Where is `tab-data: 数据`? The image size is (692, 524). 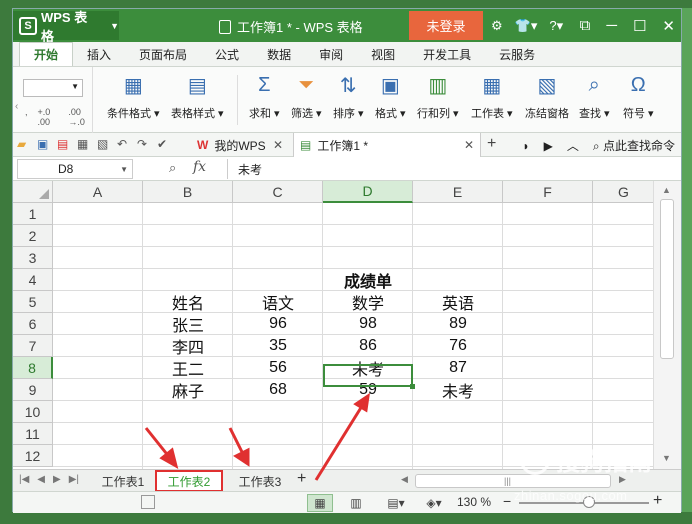 tab-data: 数据 is located at coordinates (279, 54).